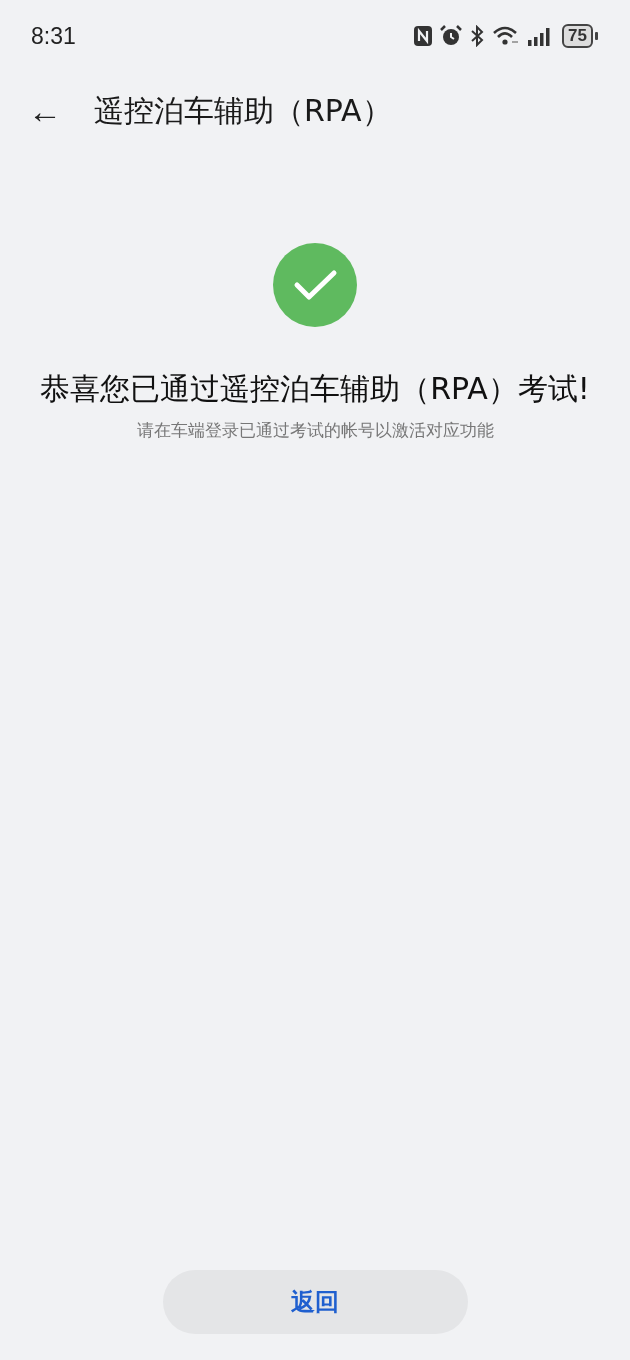 Image resolution: width=630 pixels, height=1360 pixels. Describe the element at coordinates (315, 430) in the screenshot. I see `result-subtitle: 请在车端登录已通过考试的帐号以激活对应功能` at that location.